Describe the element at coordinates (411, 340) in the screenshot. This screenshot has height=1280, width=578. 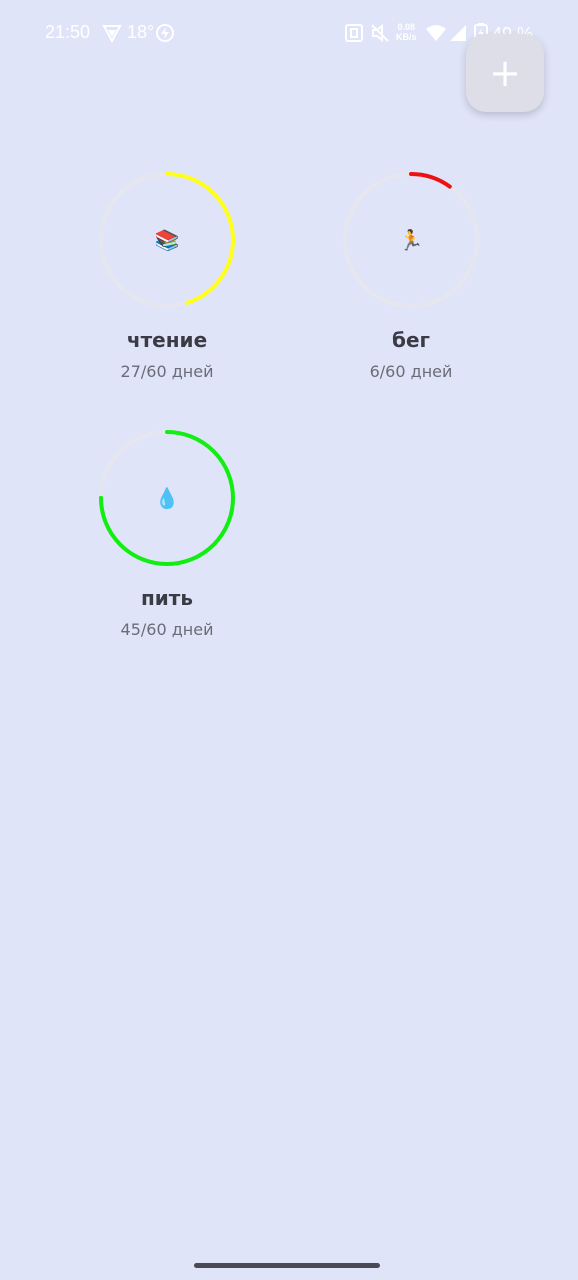
I see `habit-name: бег` at that location.